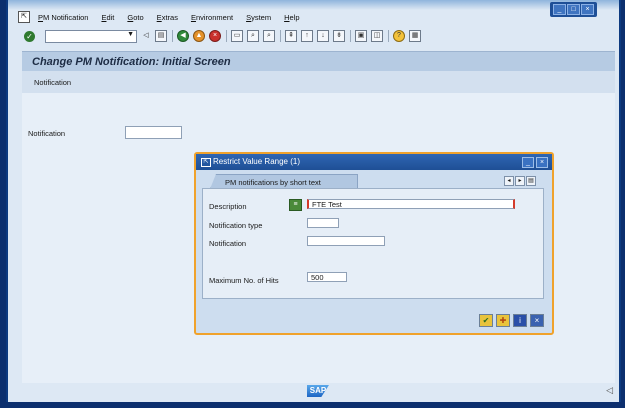  What do you see at coordinates (228, 206) in the screenshot?
I see `description-label: Description` at bounding box center [228, 206].